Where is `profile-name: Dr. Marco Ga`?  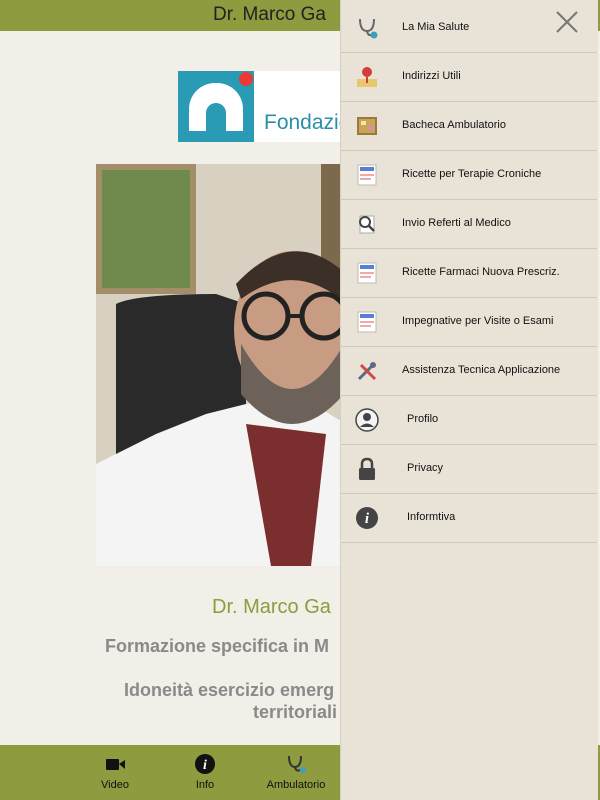
profile-name: Dr. Marco Ga is located at coordinates (271, 607).